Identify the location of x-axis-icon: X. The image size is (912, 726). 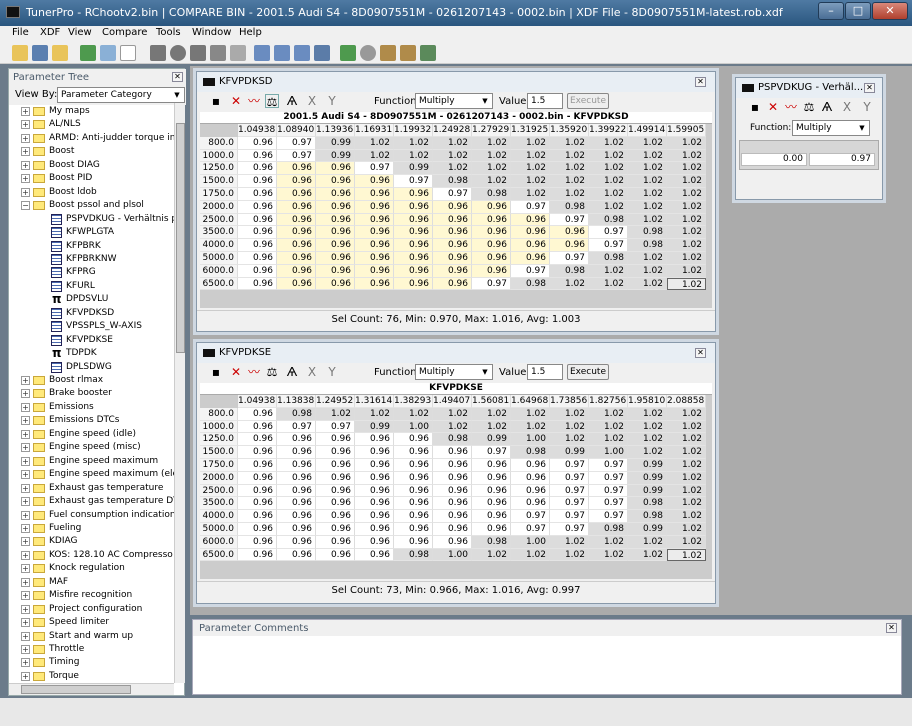
(847, 107).